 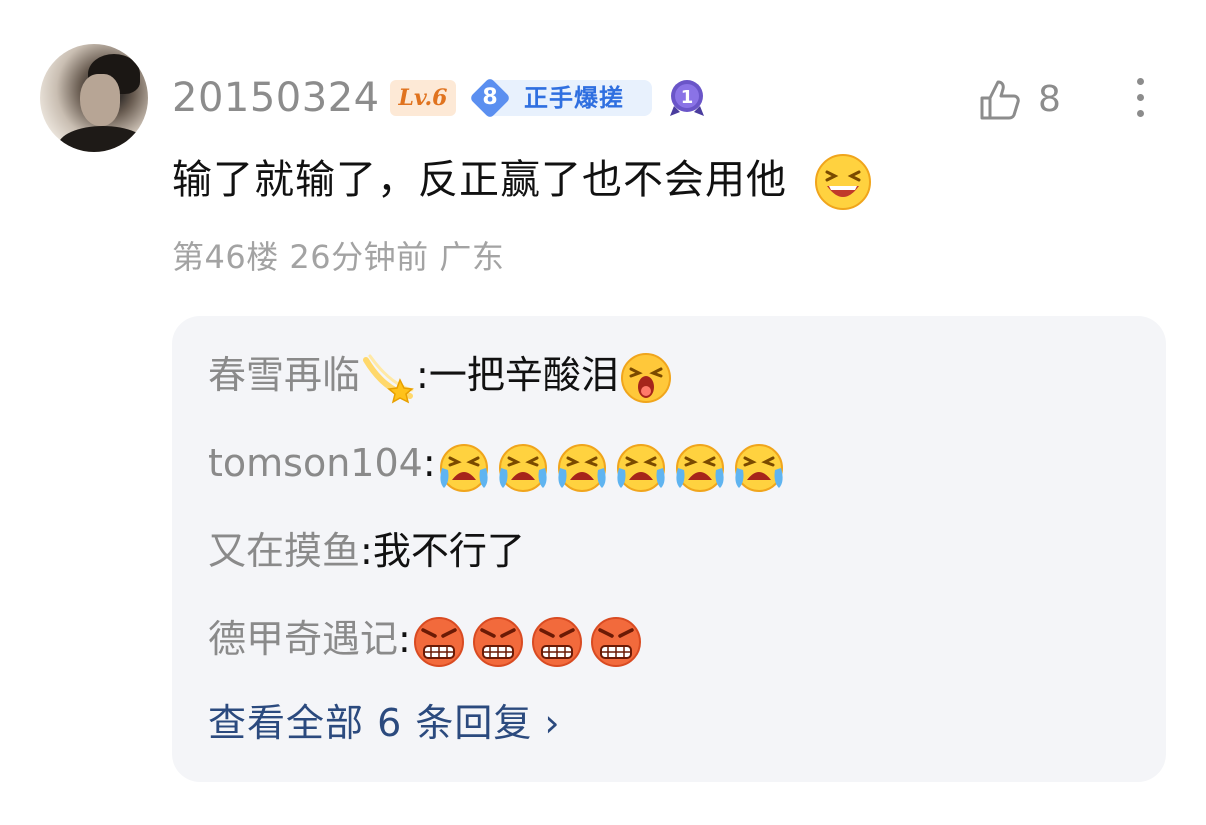 I want to click on floor-number: 第46楼, so click(x=225, y=257).